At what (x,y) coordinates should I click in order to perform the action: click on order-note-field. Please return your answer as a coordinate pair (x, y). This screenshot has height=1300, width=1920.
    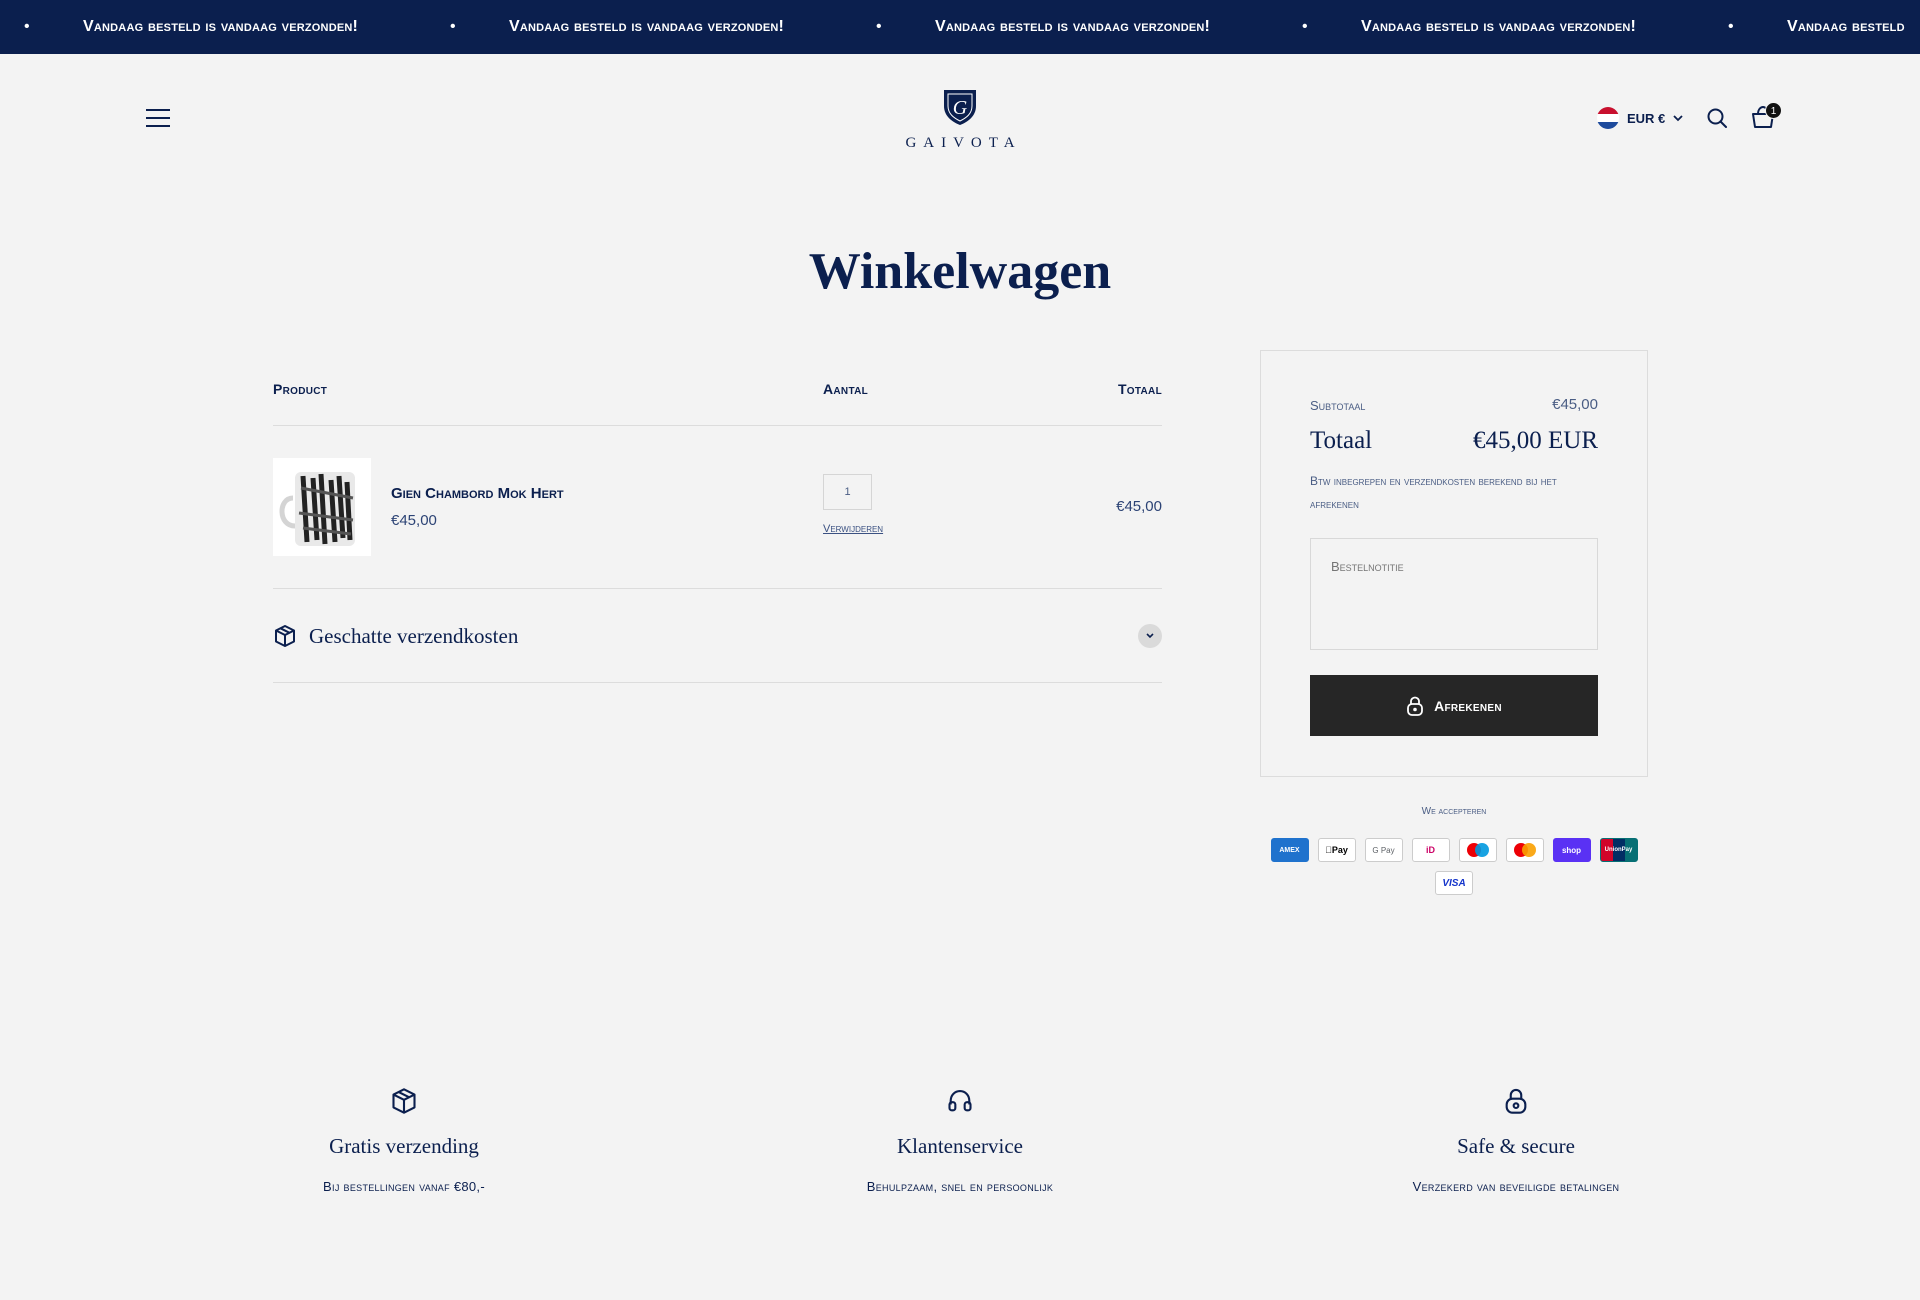
    Looking at the image, I should click on (1454, 594).